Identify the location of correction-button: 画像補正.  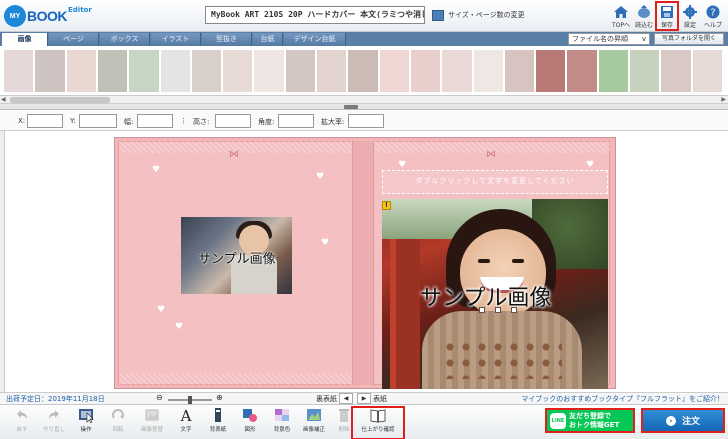
(314, 423).